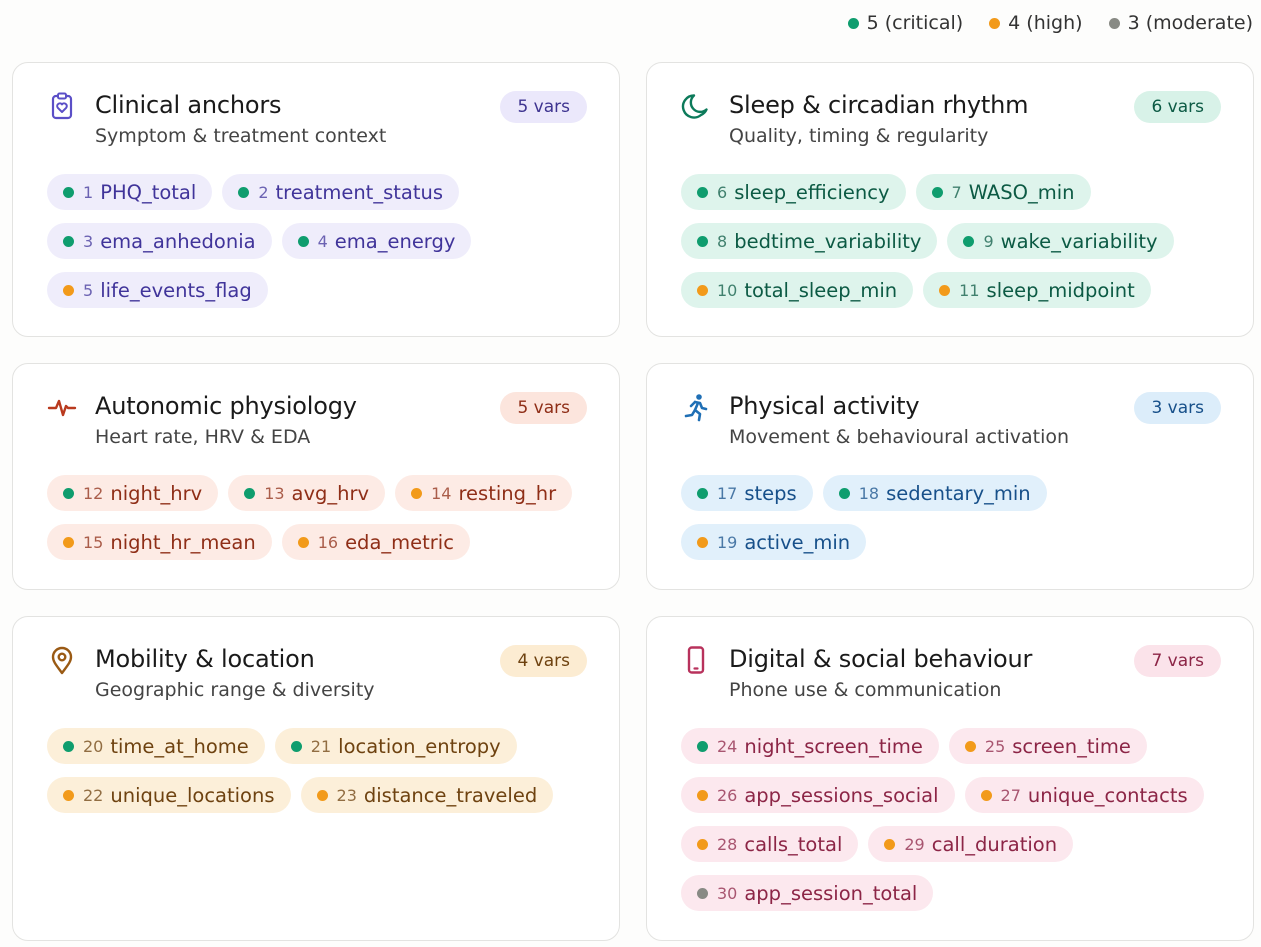  What do you see at coordinates (793, 192) in the screenshot?
I see `variable-chip: 6 sleep_efficiency` at bounding box center [793, 192].